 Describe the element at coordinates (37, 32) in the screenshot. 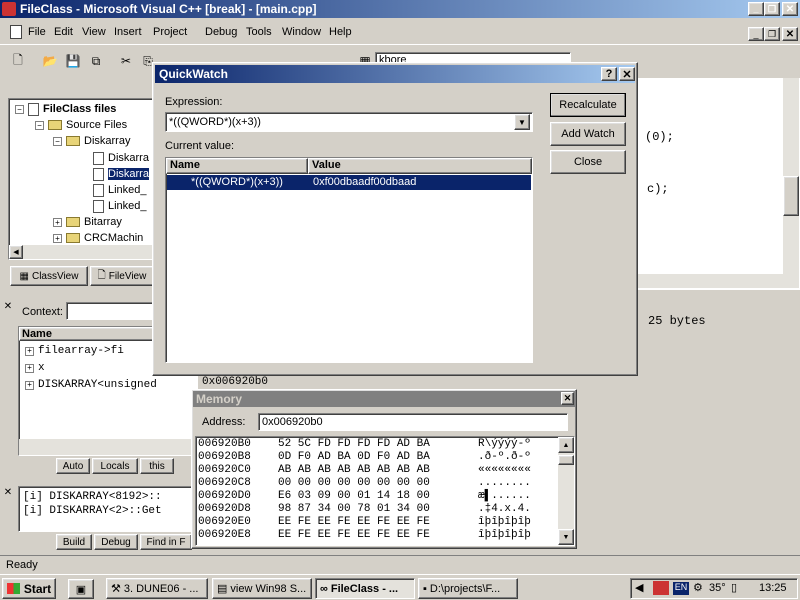

I see `menu-file: File` at that location.